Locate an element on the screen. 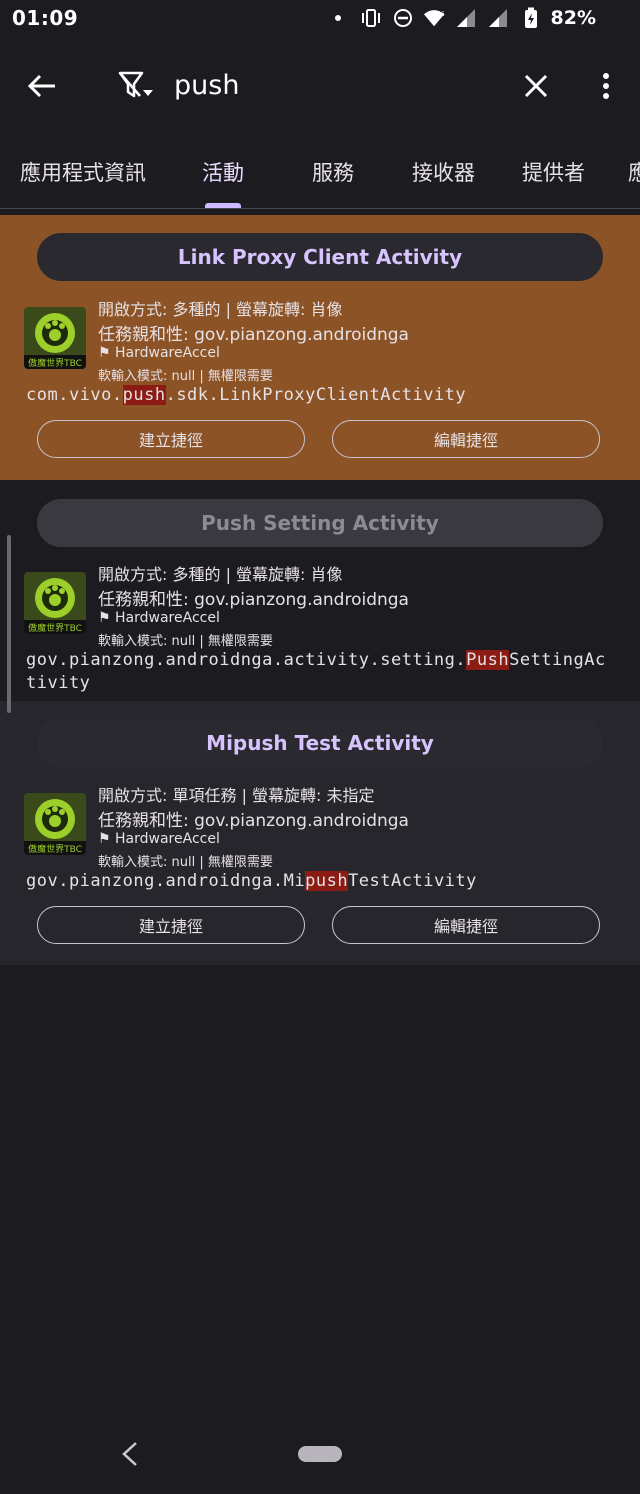 This screenshot has width=640, height=1494. back-arrow-icon is located at coordinates (42, 86).